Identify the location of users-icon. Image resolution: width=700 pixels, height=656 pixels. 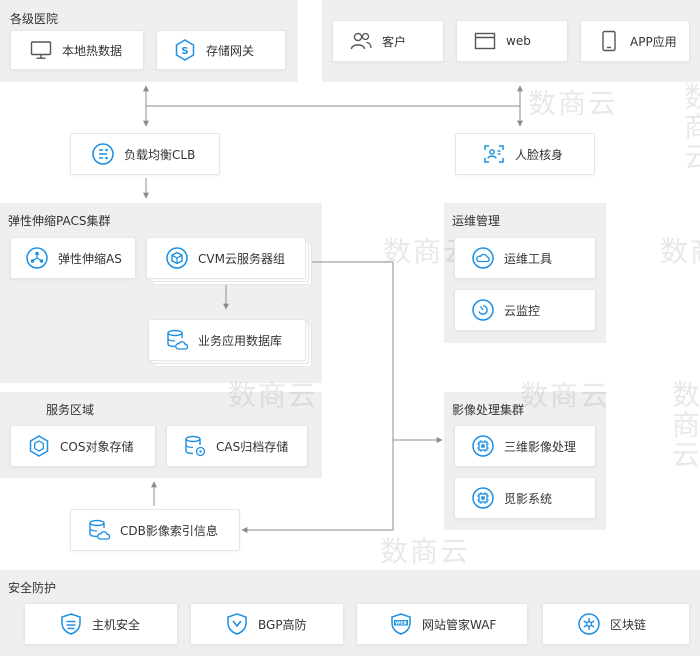
(361, 41).